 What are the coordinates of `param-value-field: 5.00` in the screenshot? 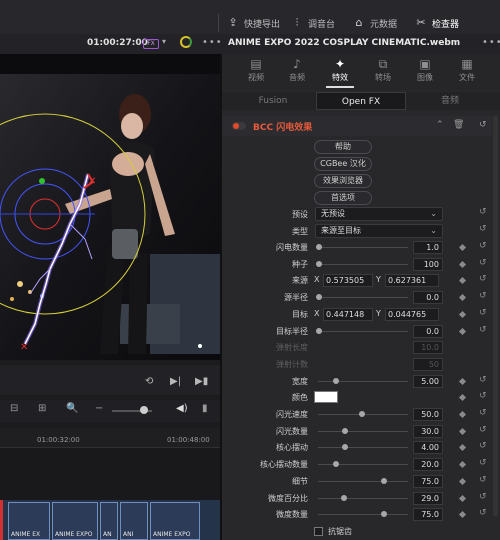 It's located at (428, 381).